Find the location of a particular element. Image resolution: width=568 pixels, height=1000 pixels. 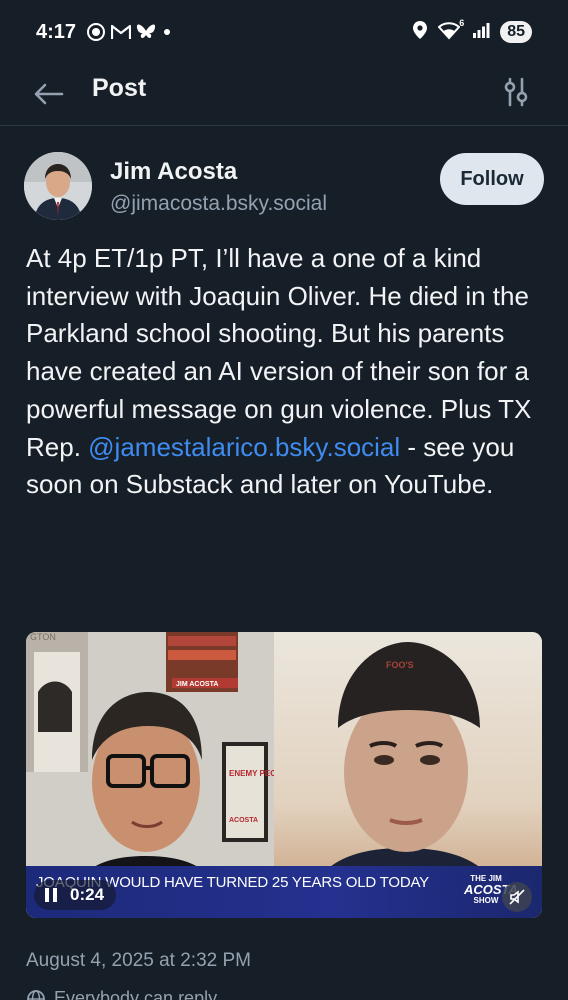

mute-button is located at coordinates (517, 897).